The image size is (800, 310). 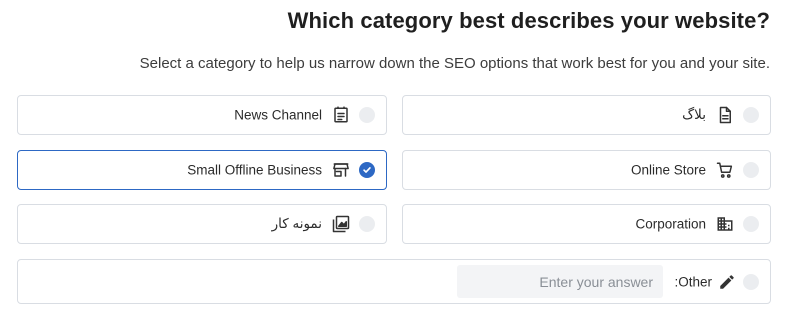 What do you see at coordinates (727, 282) in the screenshot?
I see `pencil-icon` at bounding box center [727, 282].